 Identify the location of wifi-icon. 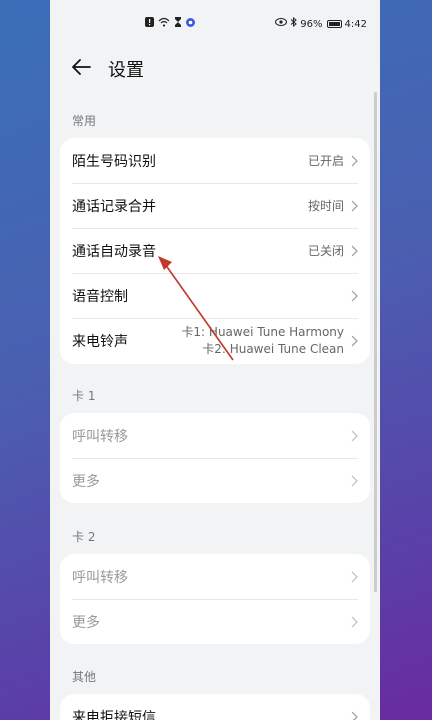
(164, 24).